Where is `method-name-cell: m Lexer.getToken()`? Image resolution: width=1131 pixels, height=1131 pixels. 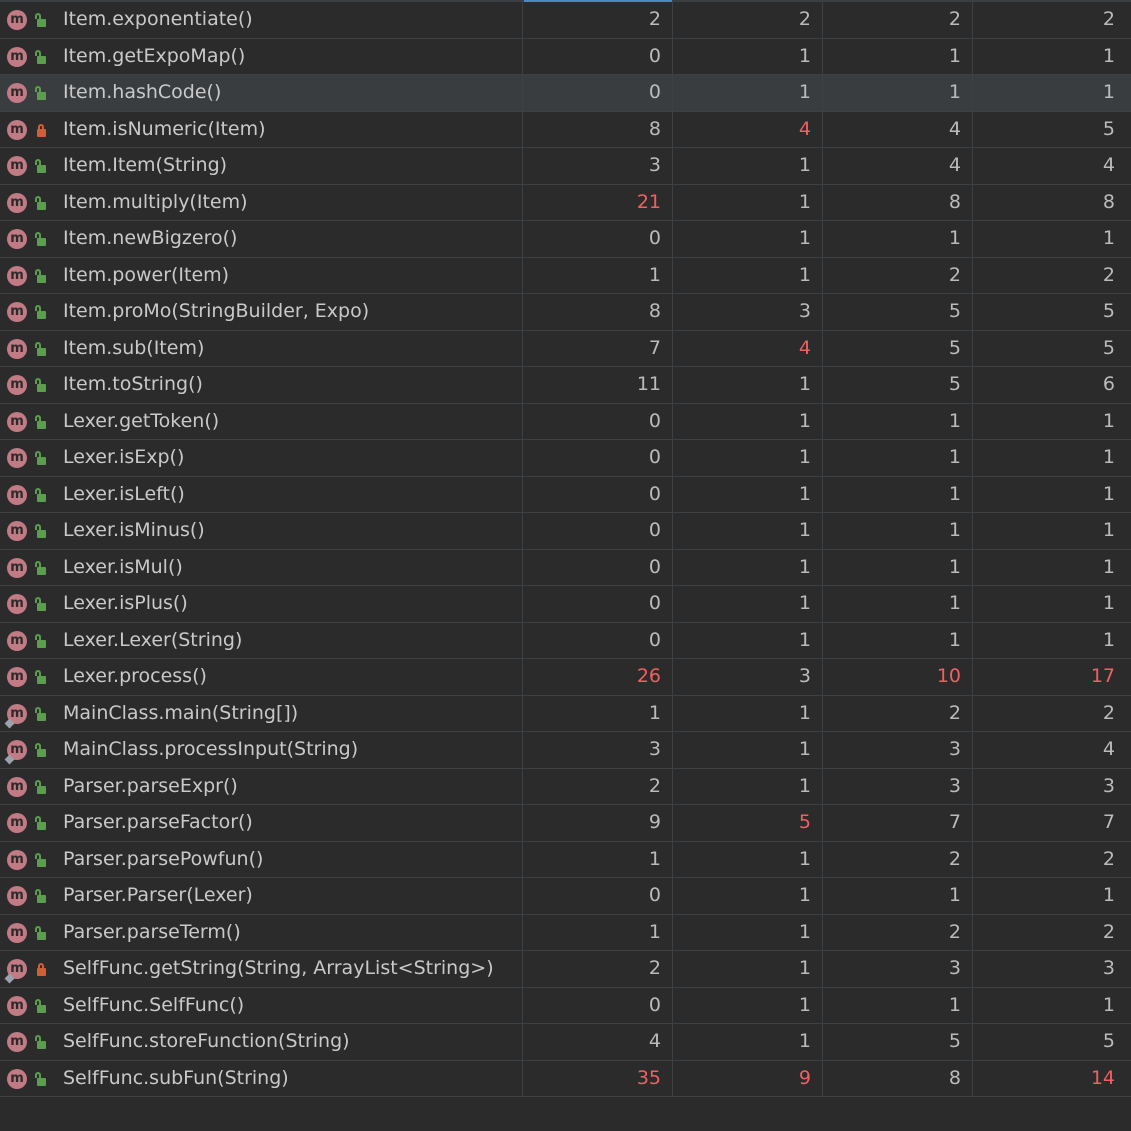 method-name-cell: m Lexer.getToken() is located at coordinates (261, 421).